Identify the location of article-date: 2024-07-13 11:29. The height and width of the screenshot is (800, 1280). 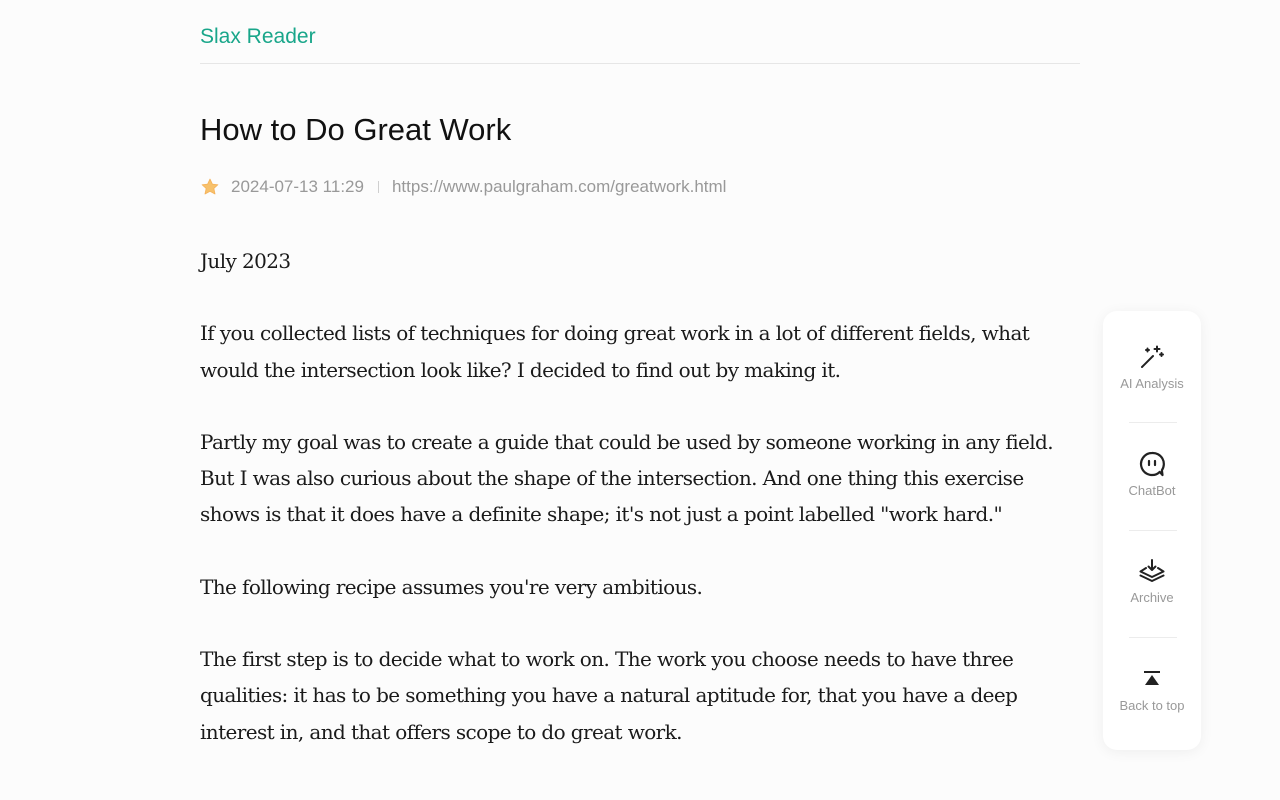
(297, 186).